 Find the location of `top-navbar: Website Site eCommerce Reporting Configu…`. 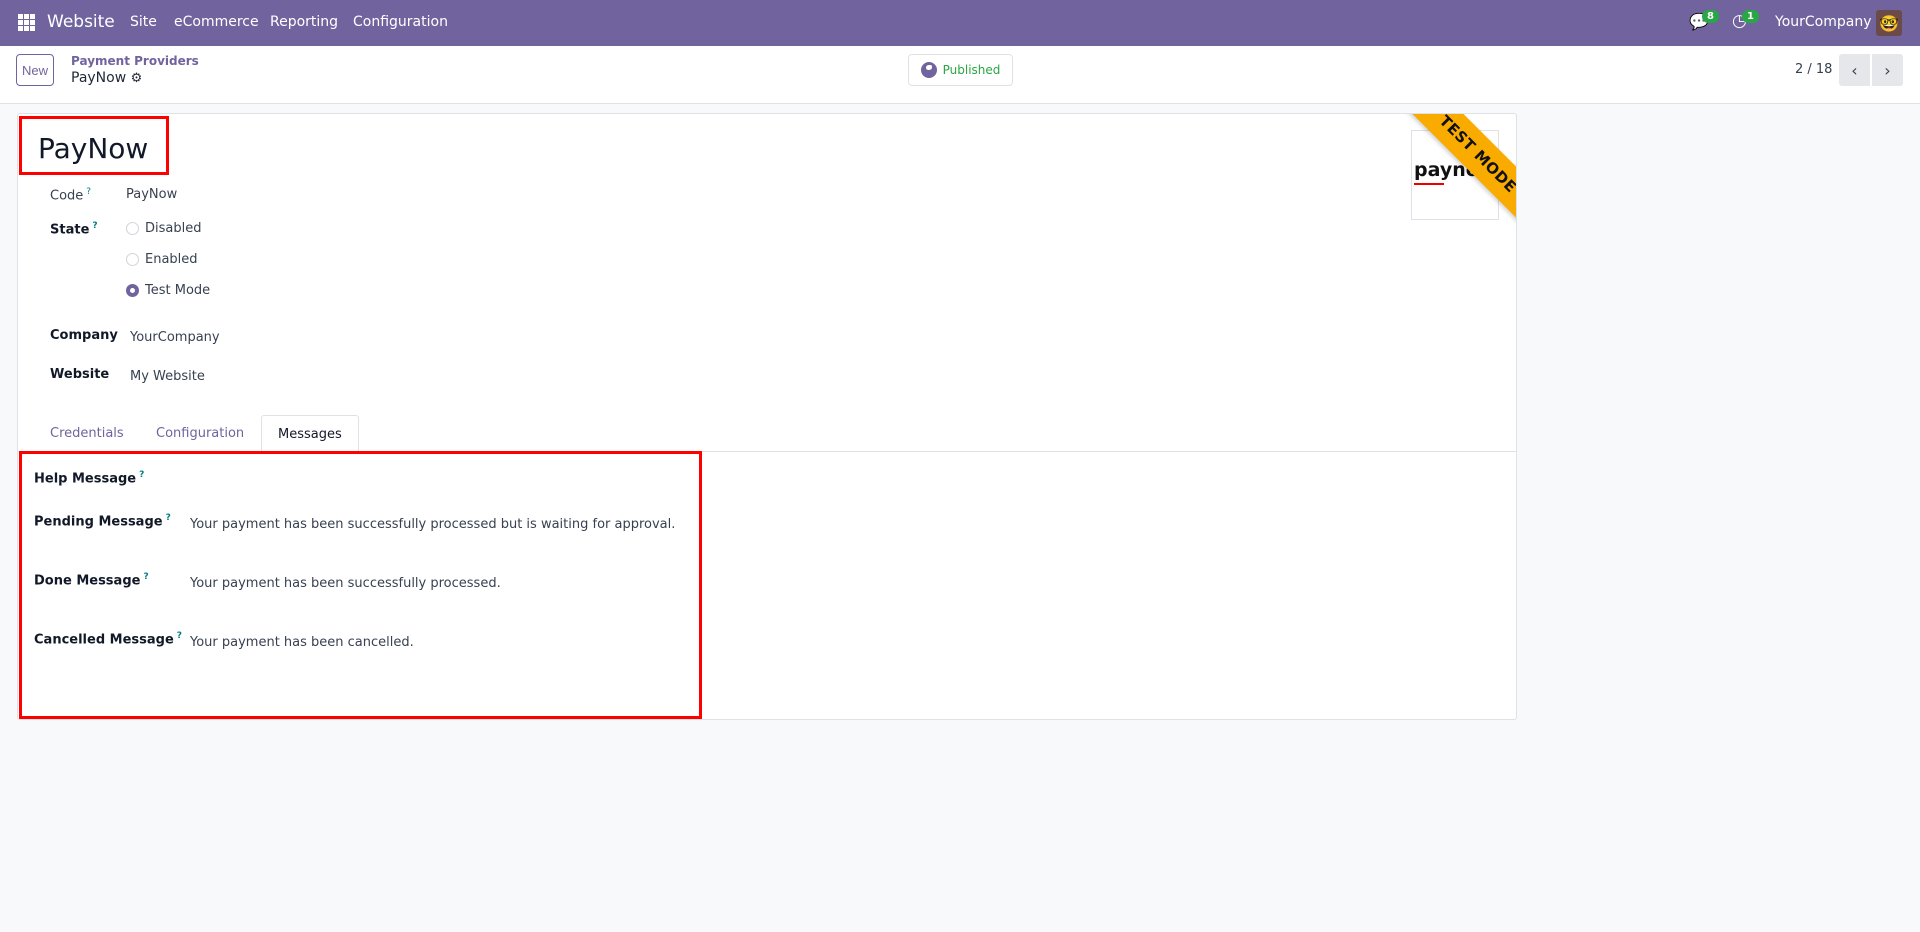

top-navbar: Website Site eCommerce Reporting Configu… is located at coordinates (960, 23).